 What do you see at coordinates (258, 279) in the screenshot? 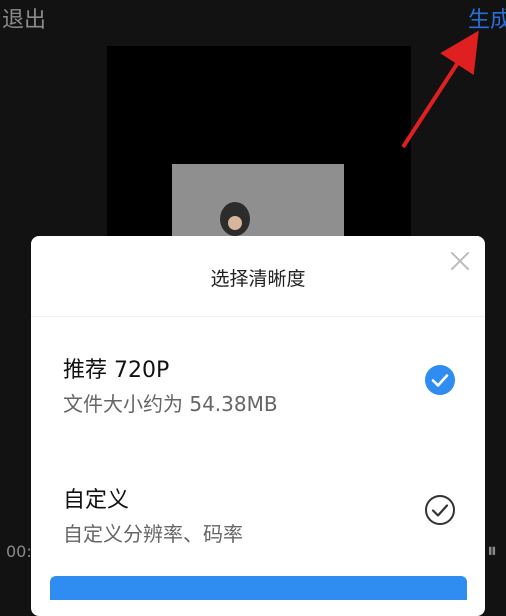
I see `dialog-title: 选择清晰度` at bounding box center [258, 279].